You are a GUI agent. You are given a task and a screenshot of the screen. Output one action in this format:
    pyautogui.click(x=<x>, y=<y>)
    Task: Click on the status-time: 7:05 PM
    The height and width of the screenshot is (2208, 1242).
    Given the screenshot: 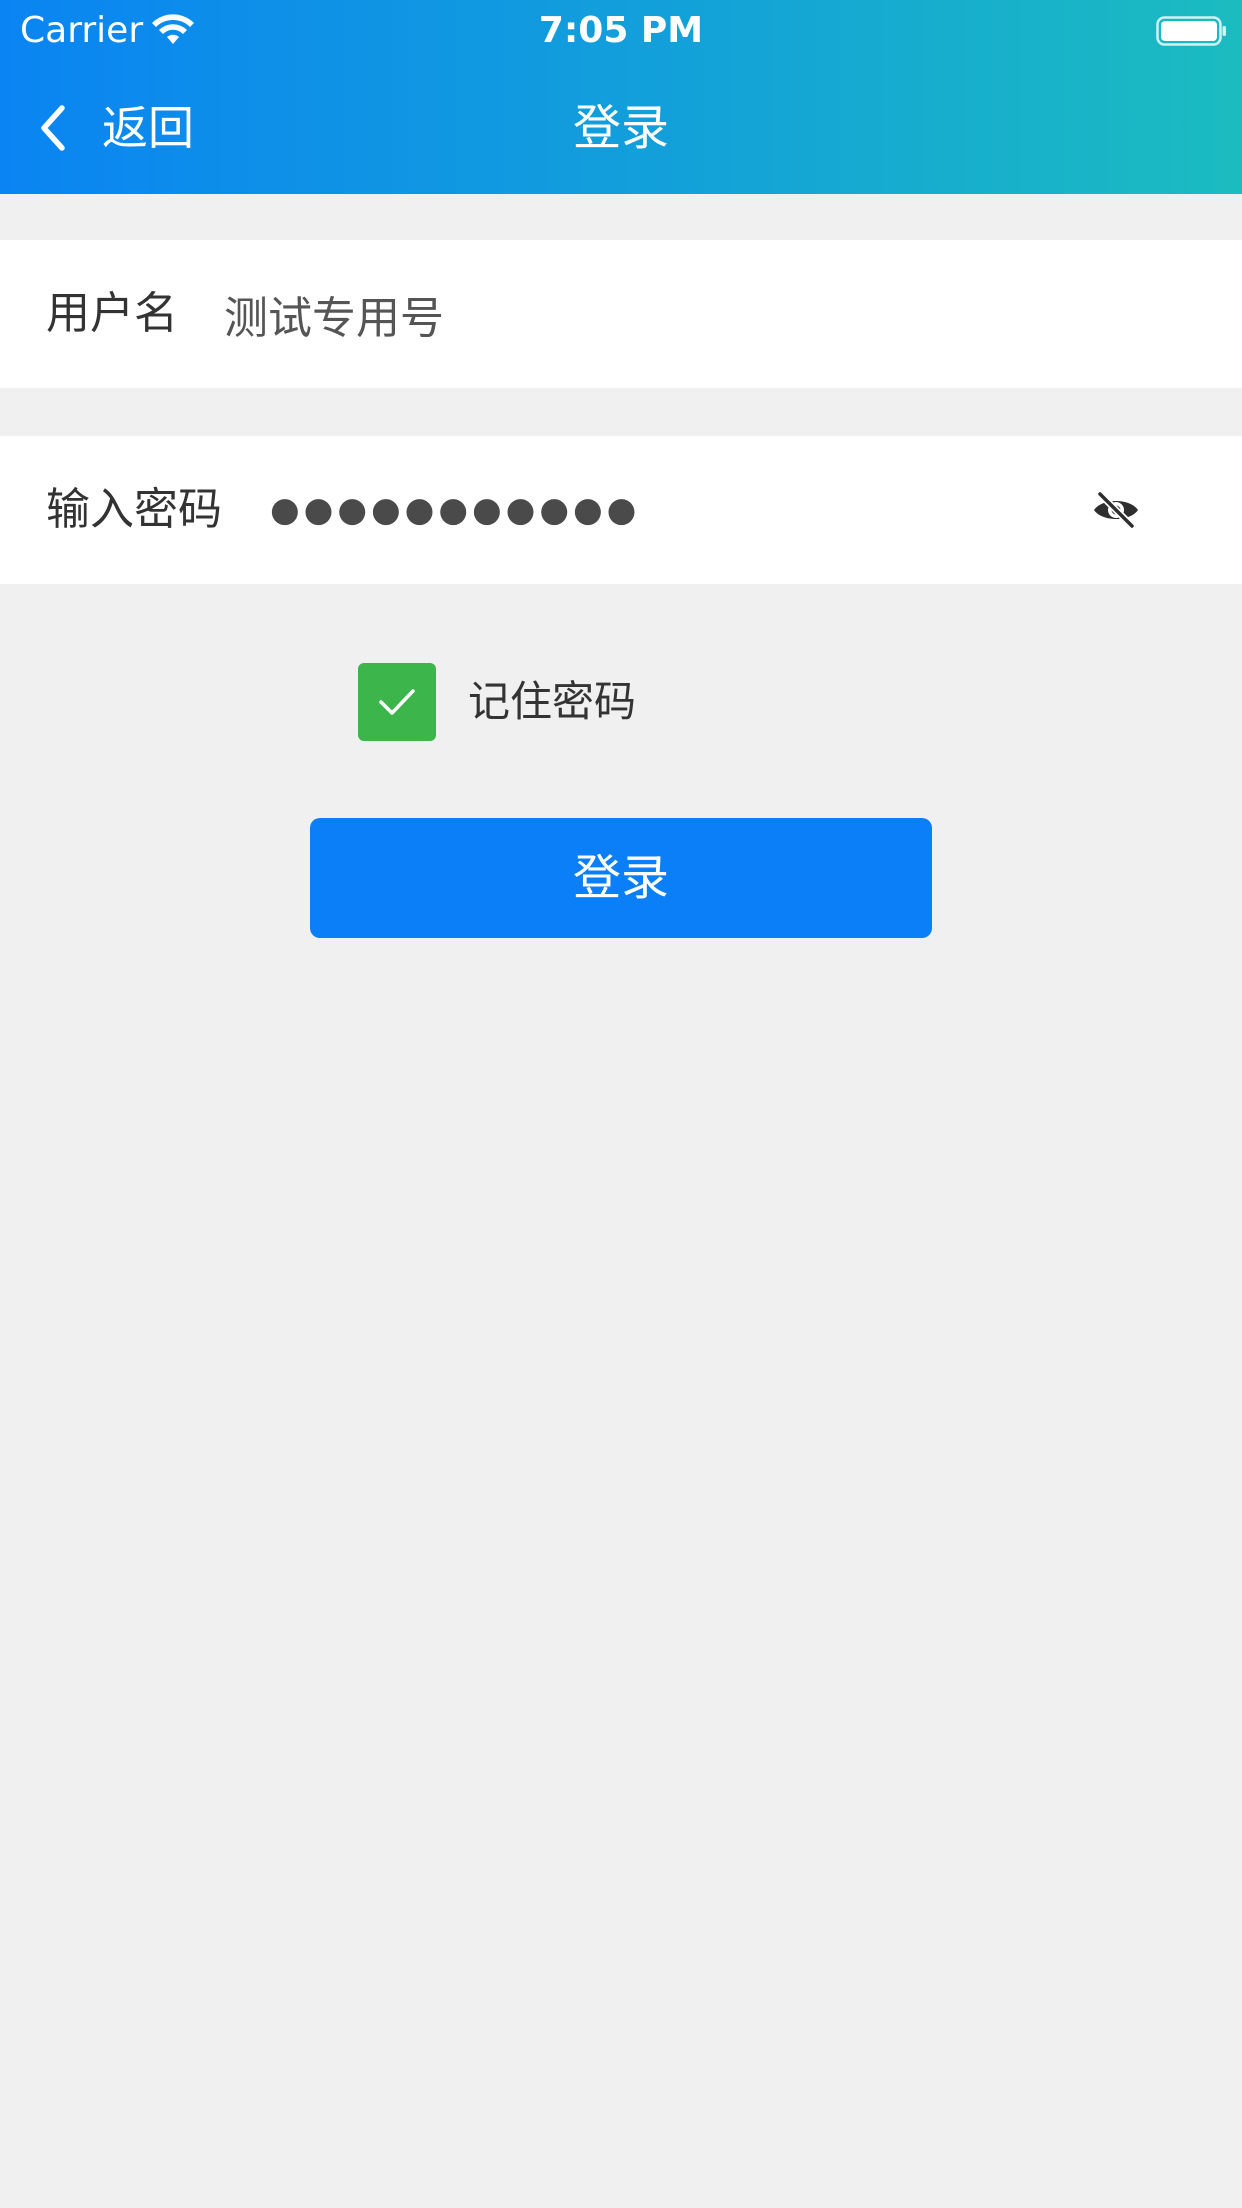 What is the action you would take?
    pyautogui.click(x=621, y=30)
    